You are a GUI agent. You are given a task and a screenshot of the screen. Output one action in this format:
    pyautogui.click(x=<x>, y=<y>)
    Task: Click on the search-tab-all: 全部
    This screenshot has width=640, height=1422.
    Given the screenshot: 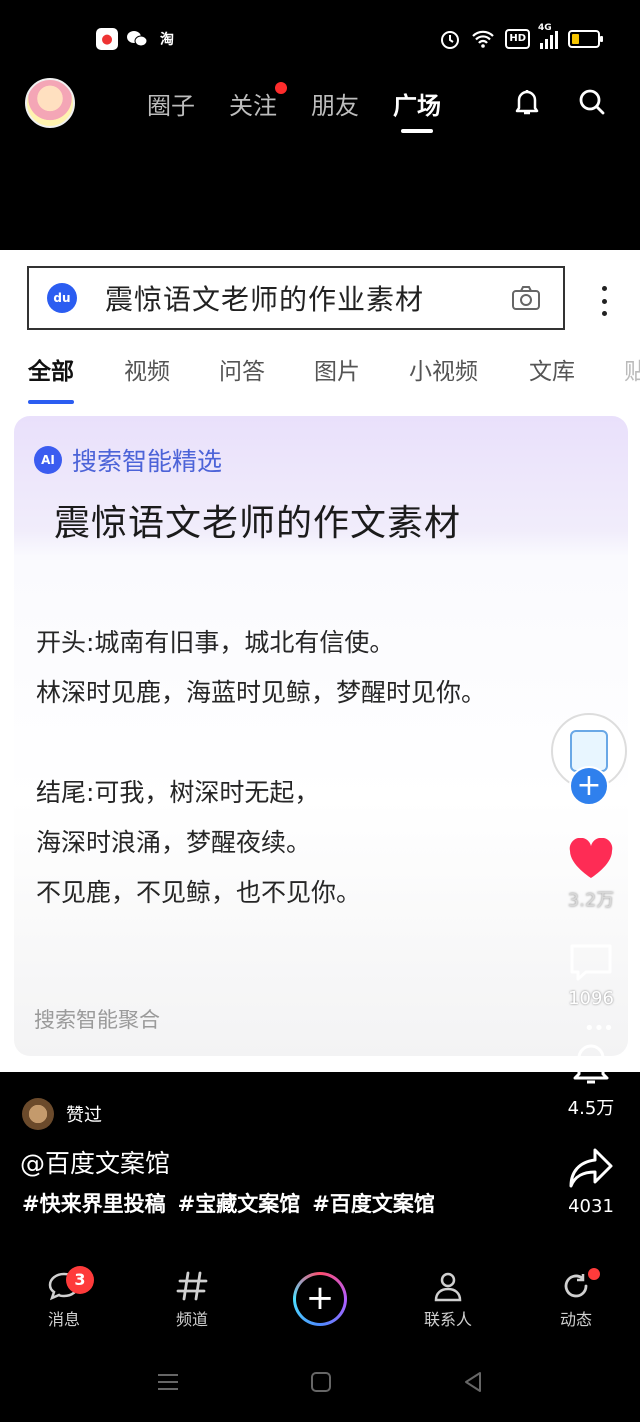 What is the action you would take?
    pyautogui.click(x=51, y=378)
    